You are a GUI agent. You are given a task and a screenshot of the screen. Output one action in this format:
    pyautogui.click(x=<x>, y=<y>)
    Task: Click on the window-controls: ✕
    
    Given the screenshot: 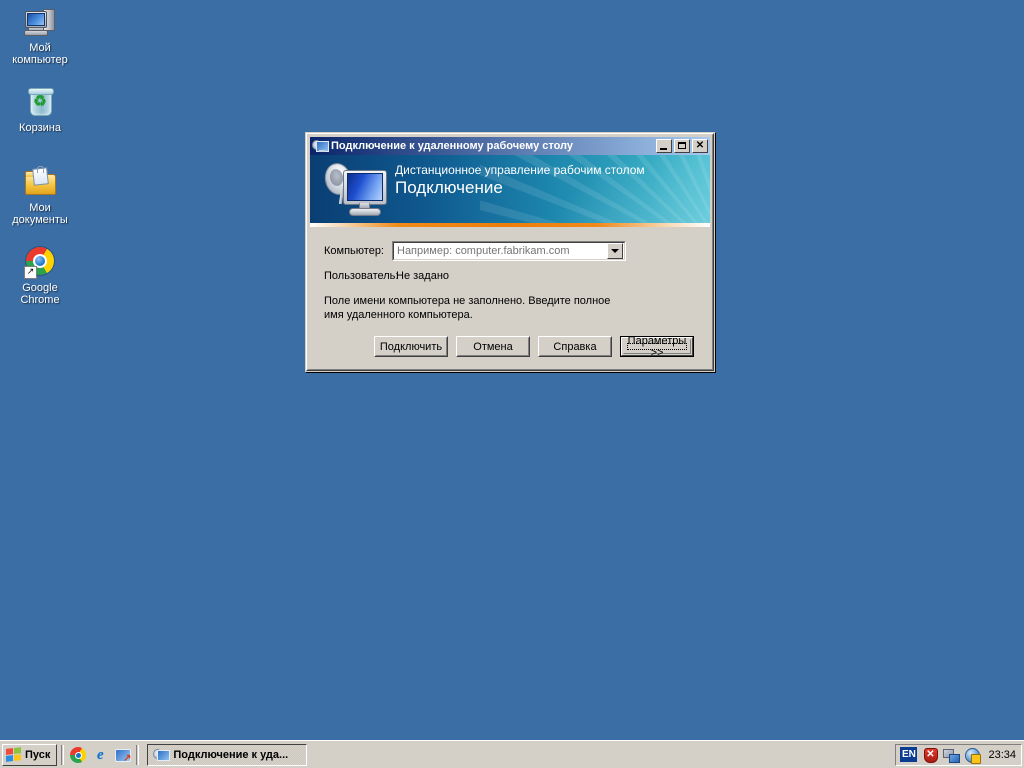 What is the action you would take?
    pyautogui.click(x=682, y=146)
    